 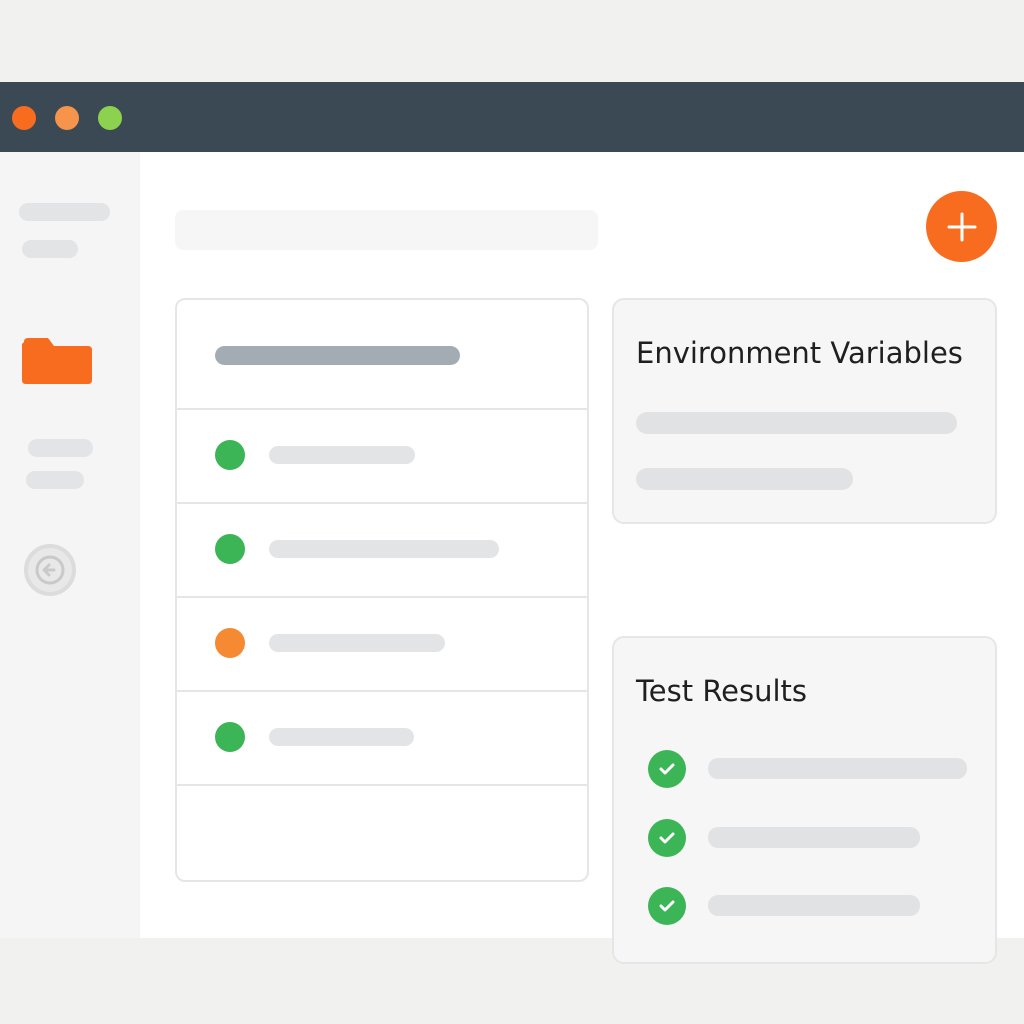 I want to click on sidebar, so click(x=70, y=545).